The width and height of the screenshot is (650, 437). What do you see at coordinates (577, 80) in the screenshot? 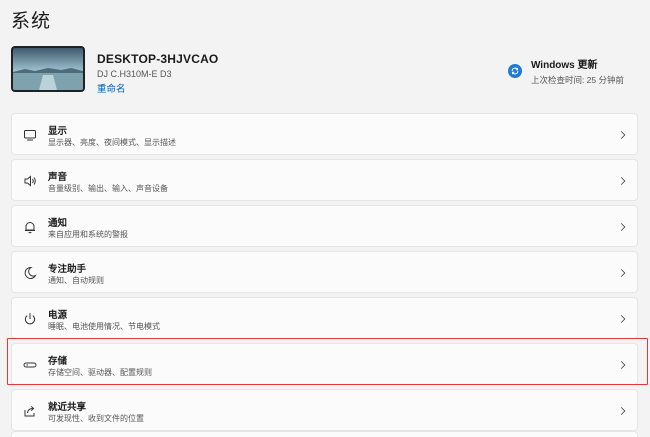
I see `windows-update-last-checked: 上次检查时间: 25 分钟前` at bounding box center [577, 80].